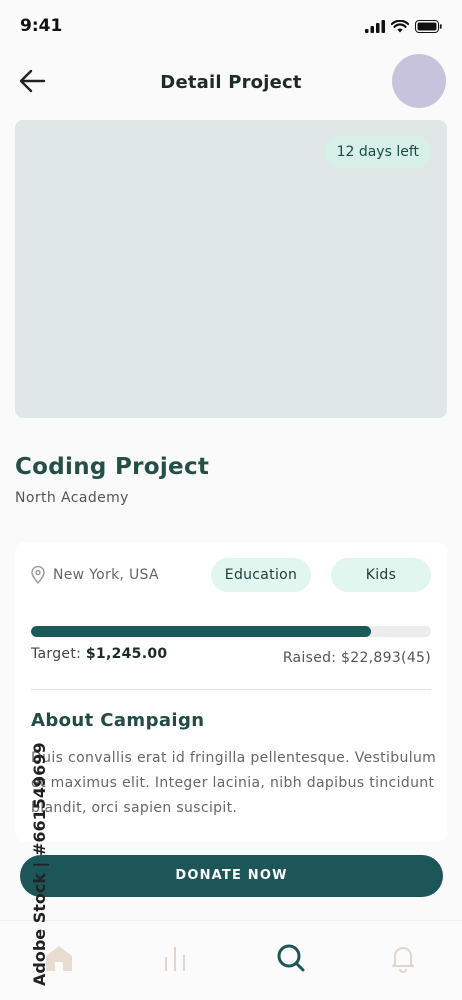  I want to click on status-time: 9:41, so click(41, 26).